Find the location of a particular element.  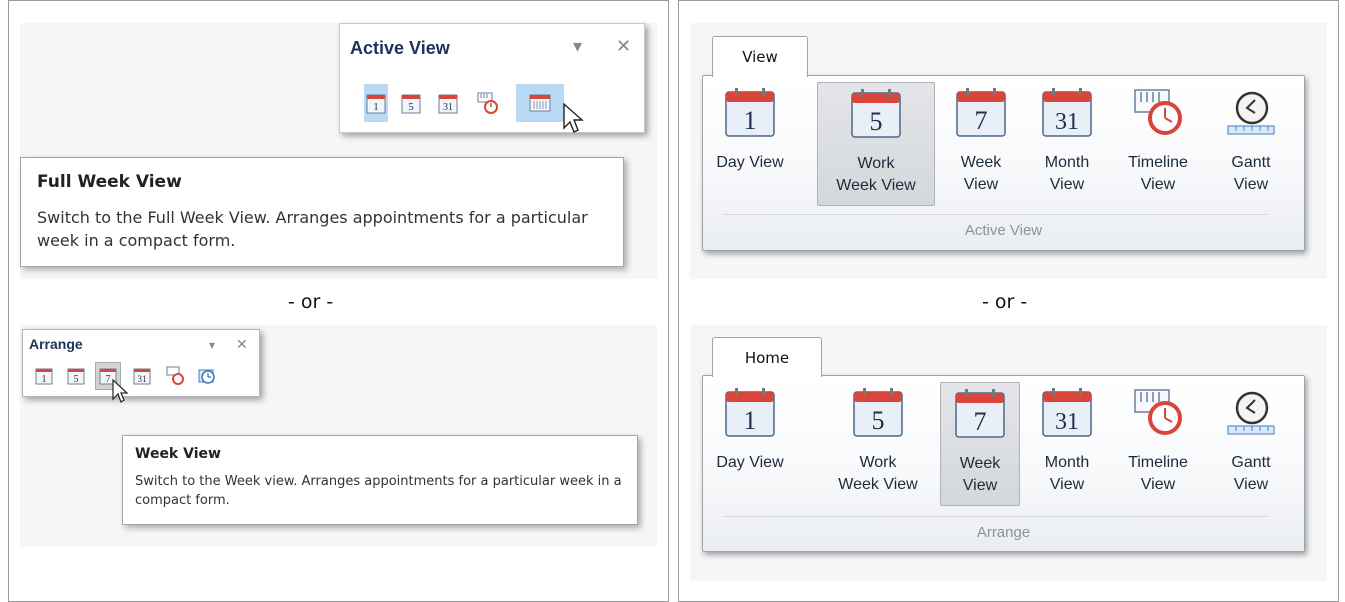

tab-view: View is located at coordinates (760, 56).